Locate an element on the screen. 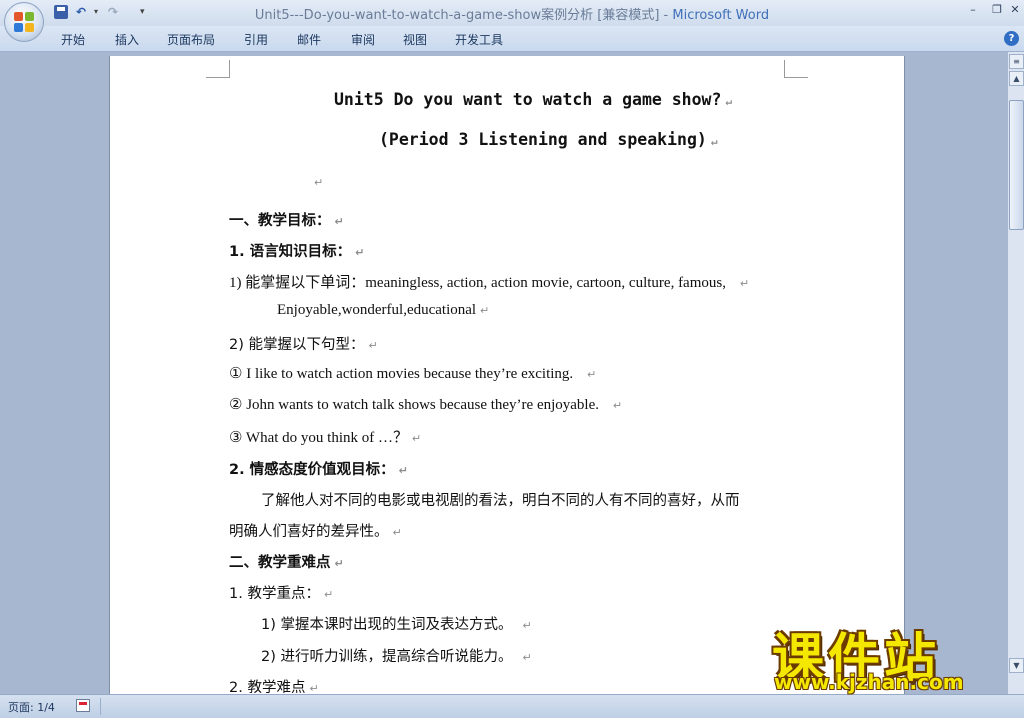 This screenshot has height=718, width=1024. sentence-pattern-3: ③ What do you think of …？ ↵ is located at coordinates (325, 438).